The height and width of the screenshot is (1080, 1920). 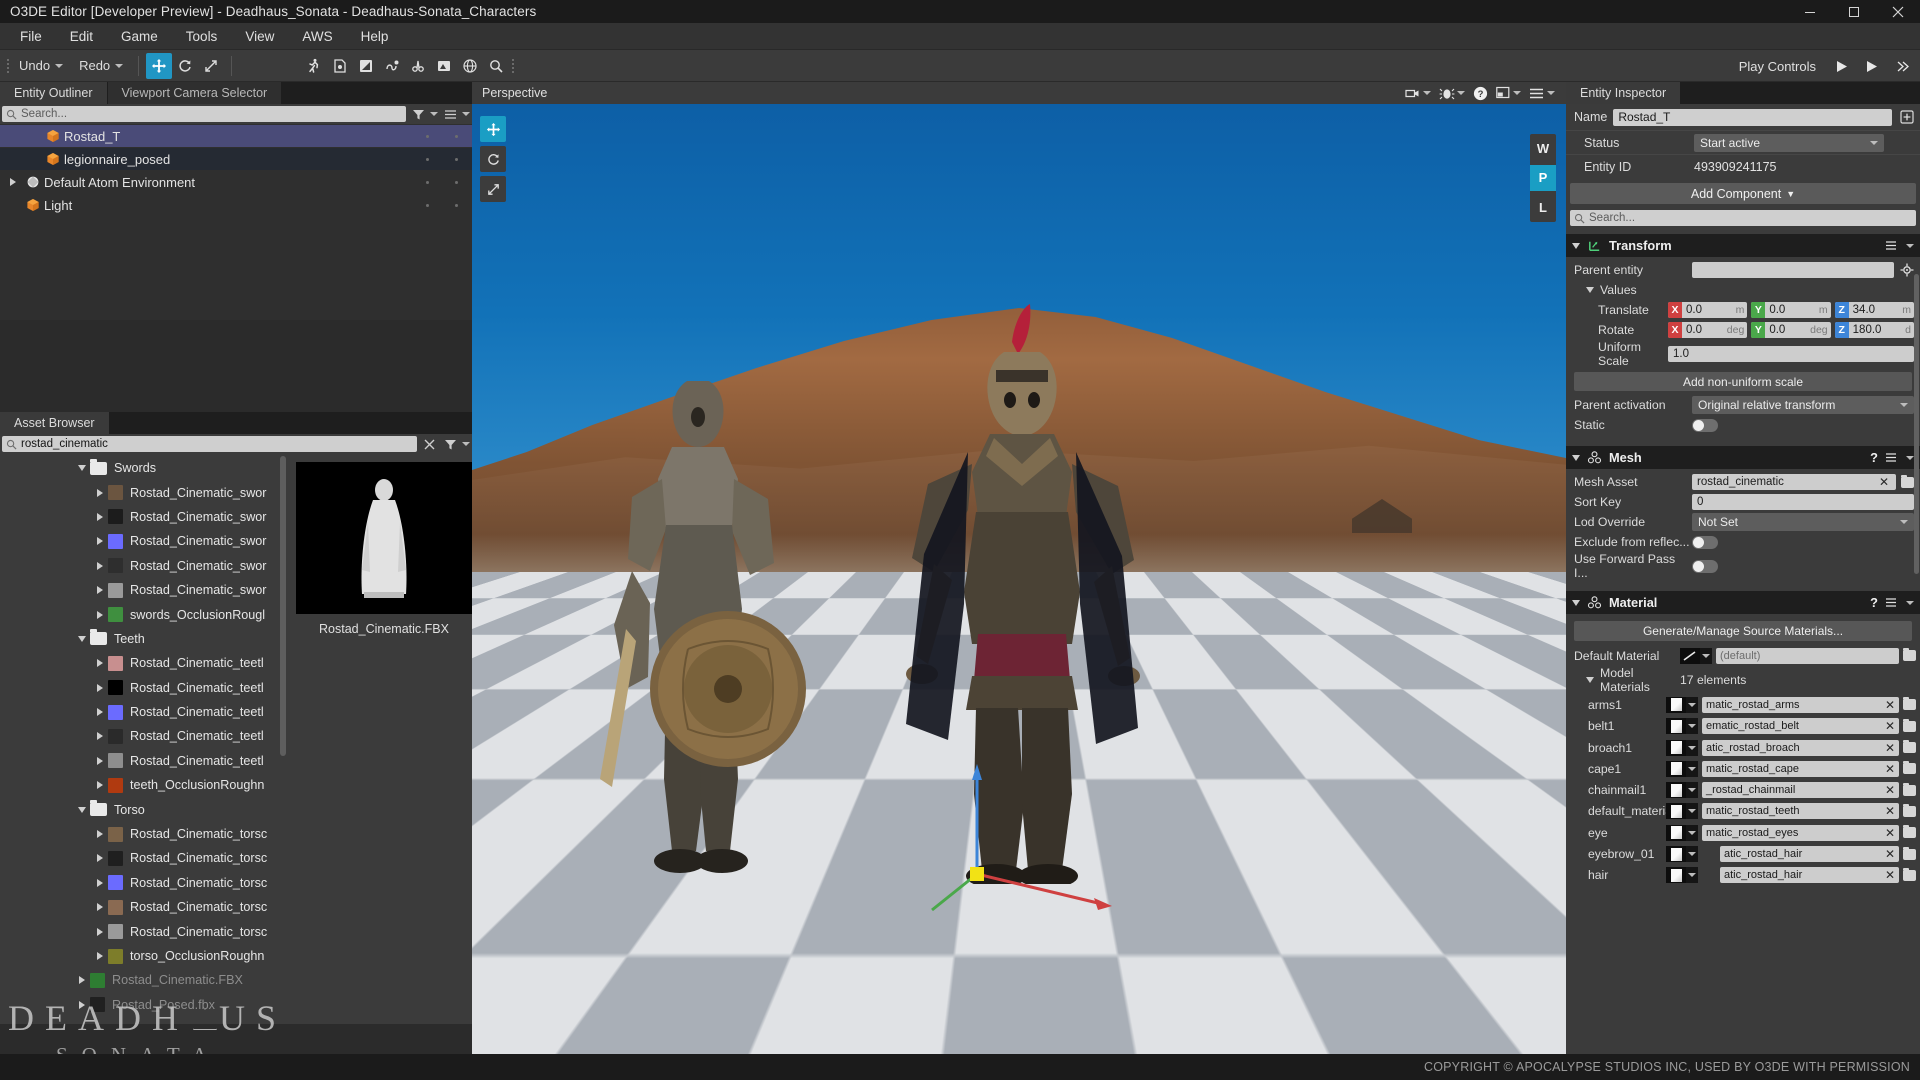 What do you see at coordinates (392, 66) in the screenshot?
I see `physics-button` at bounding box center [392, 66].